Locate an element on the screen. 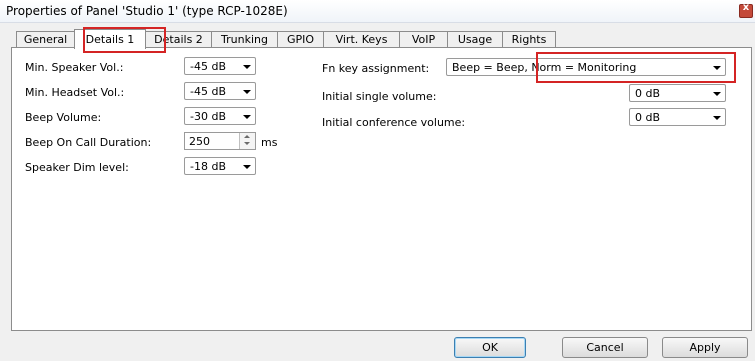 This screenshot has height=361, width=755. fn-key-select: Beep = Beep, Norm = Monitoring is located at coordinates (586, 67).